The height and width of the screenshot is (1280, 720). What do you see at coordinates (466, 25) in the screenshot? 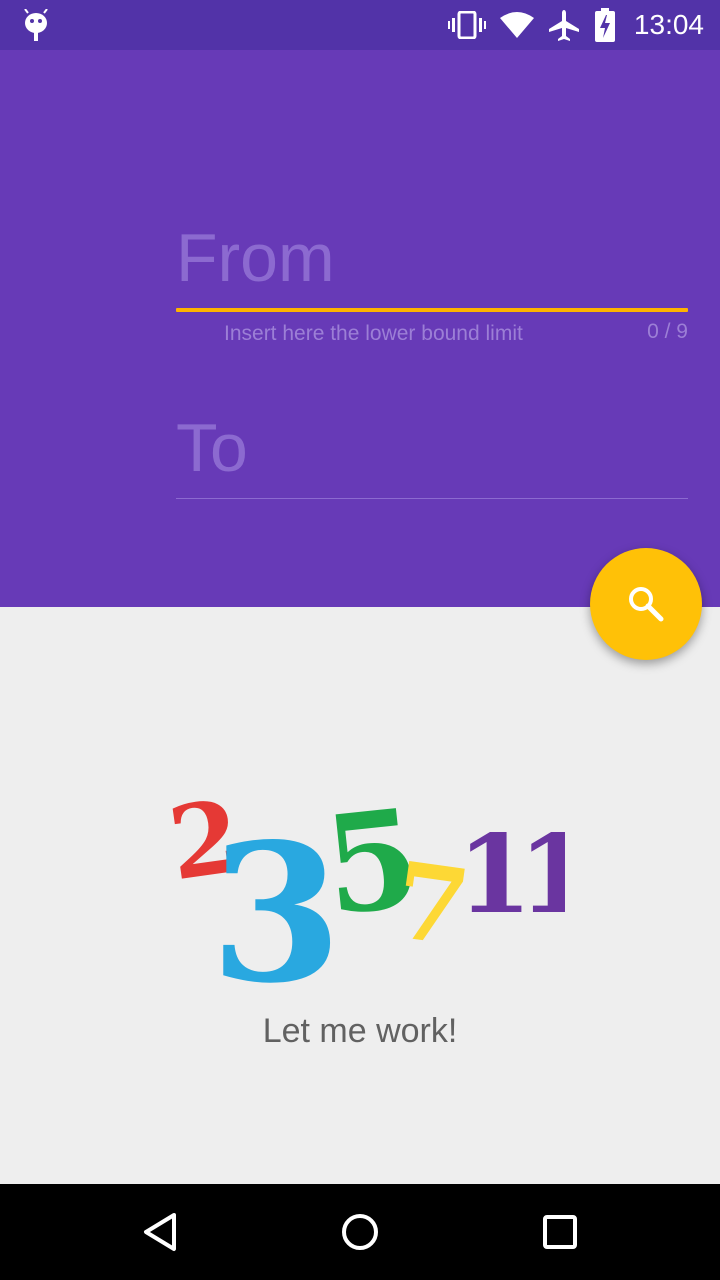
I see `vibrate-icon` at bounding box center [466, 25].